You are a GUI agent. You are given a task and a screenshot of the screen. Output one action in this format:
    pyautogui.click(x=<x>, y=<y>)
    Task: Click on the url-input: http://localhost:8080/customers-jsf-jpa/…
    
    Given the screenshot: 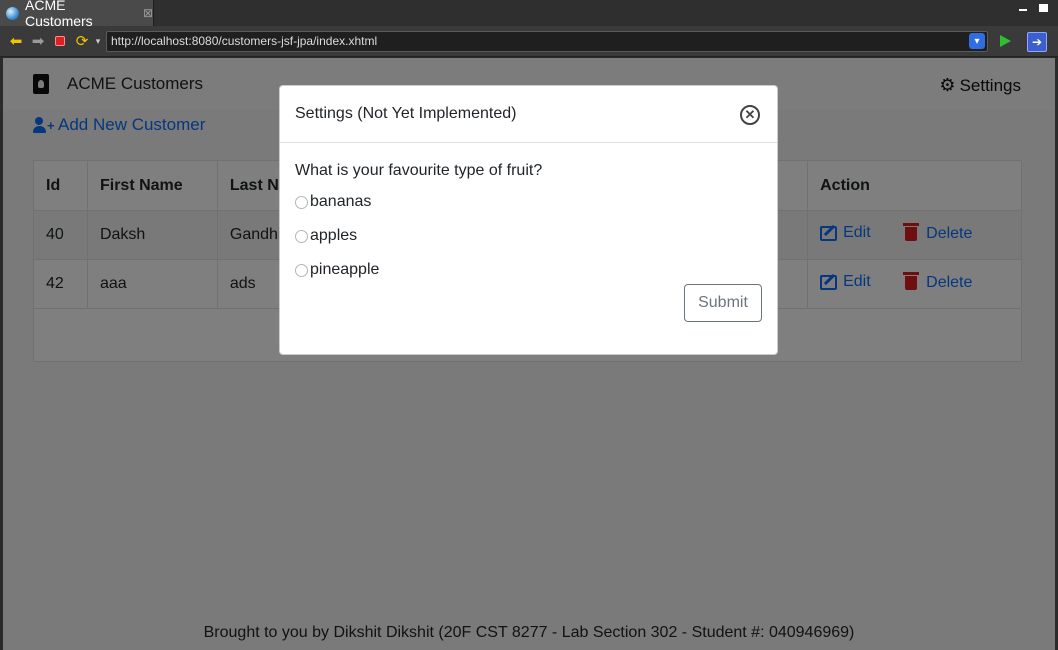 What is the action you would take?
    pyautogui.click(x=547, y=41)
    